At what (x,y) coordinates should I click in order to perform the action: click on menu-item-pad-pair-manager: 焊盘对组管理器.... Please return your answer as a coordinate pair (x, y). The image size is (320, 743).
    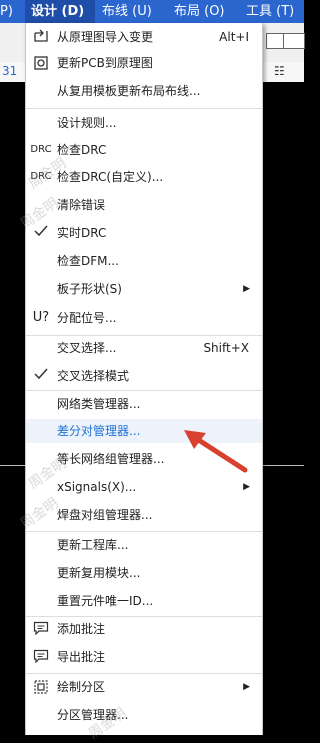
    Looking at the image, I should click on (144, 515).